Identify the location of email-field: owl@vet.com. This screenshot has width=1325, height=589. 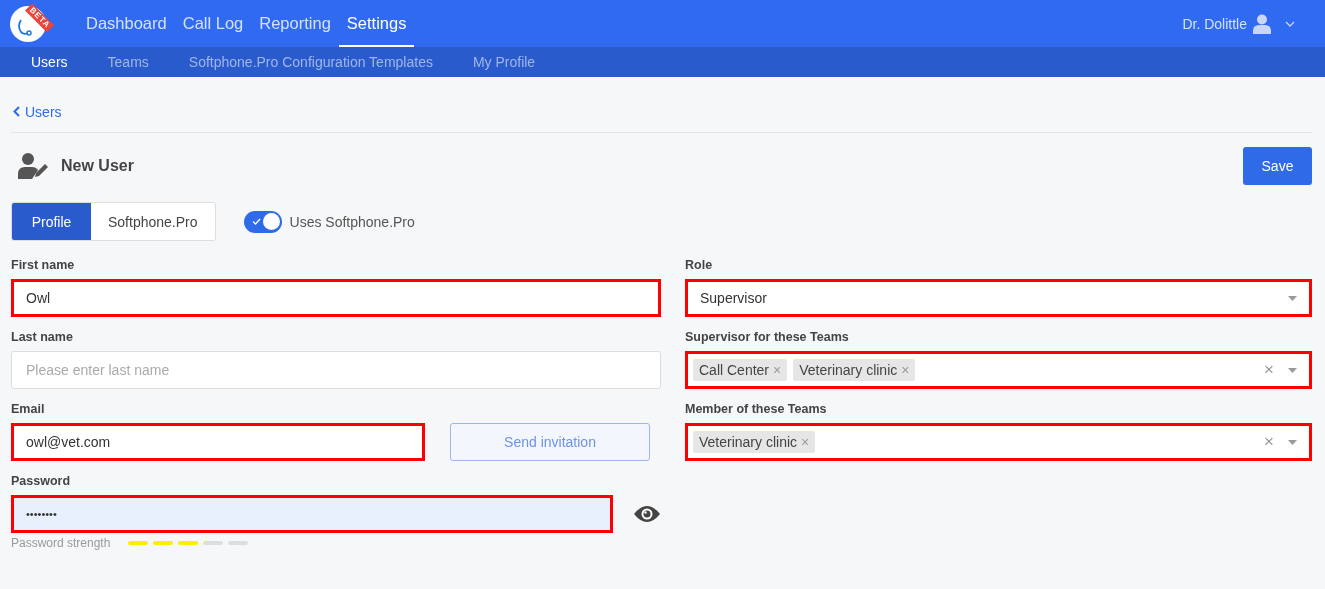
(218, 442).